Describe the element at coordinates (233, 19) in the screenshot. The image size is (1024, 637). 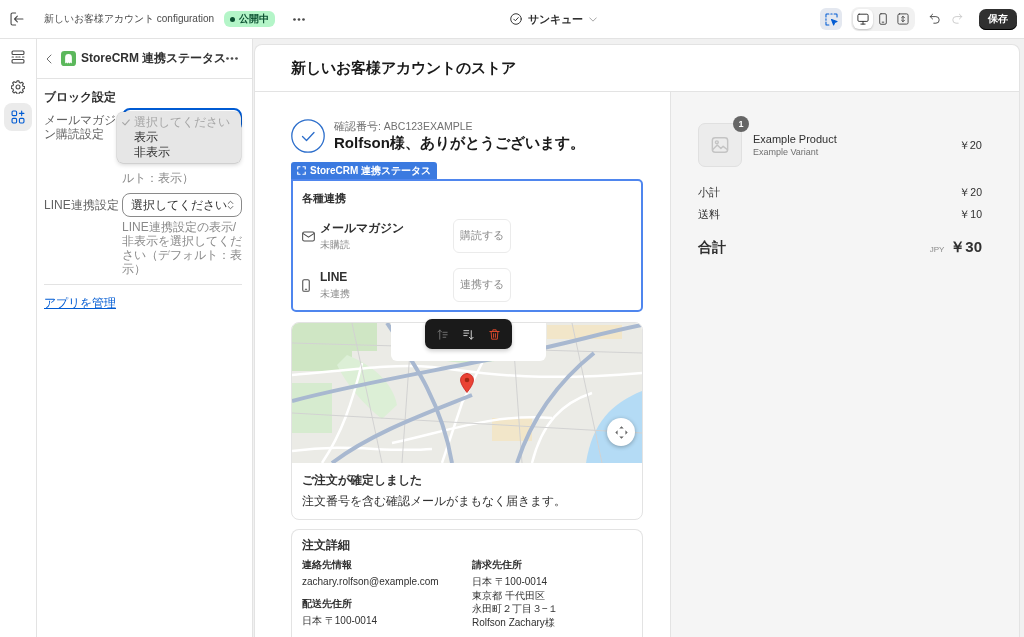
I see `status-dot-icon` at that location.